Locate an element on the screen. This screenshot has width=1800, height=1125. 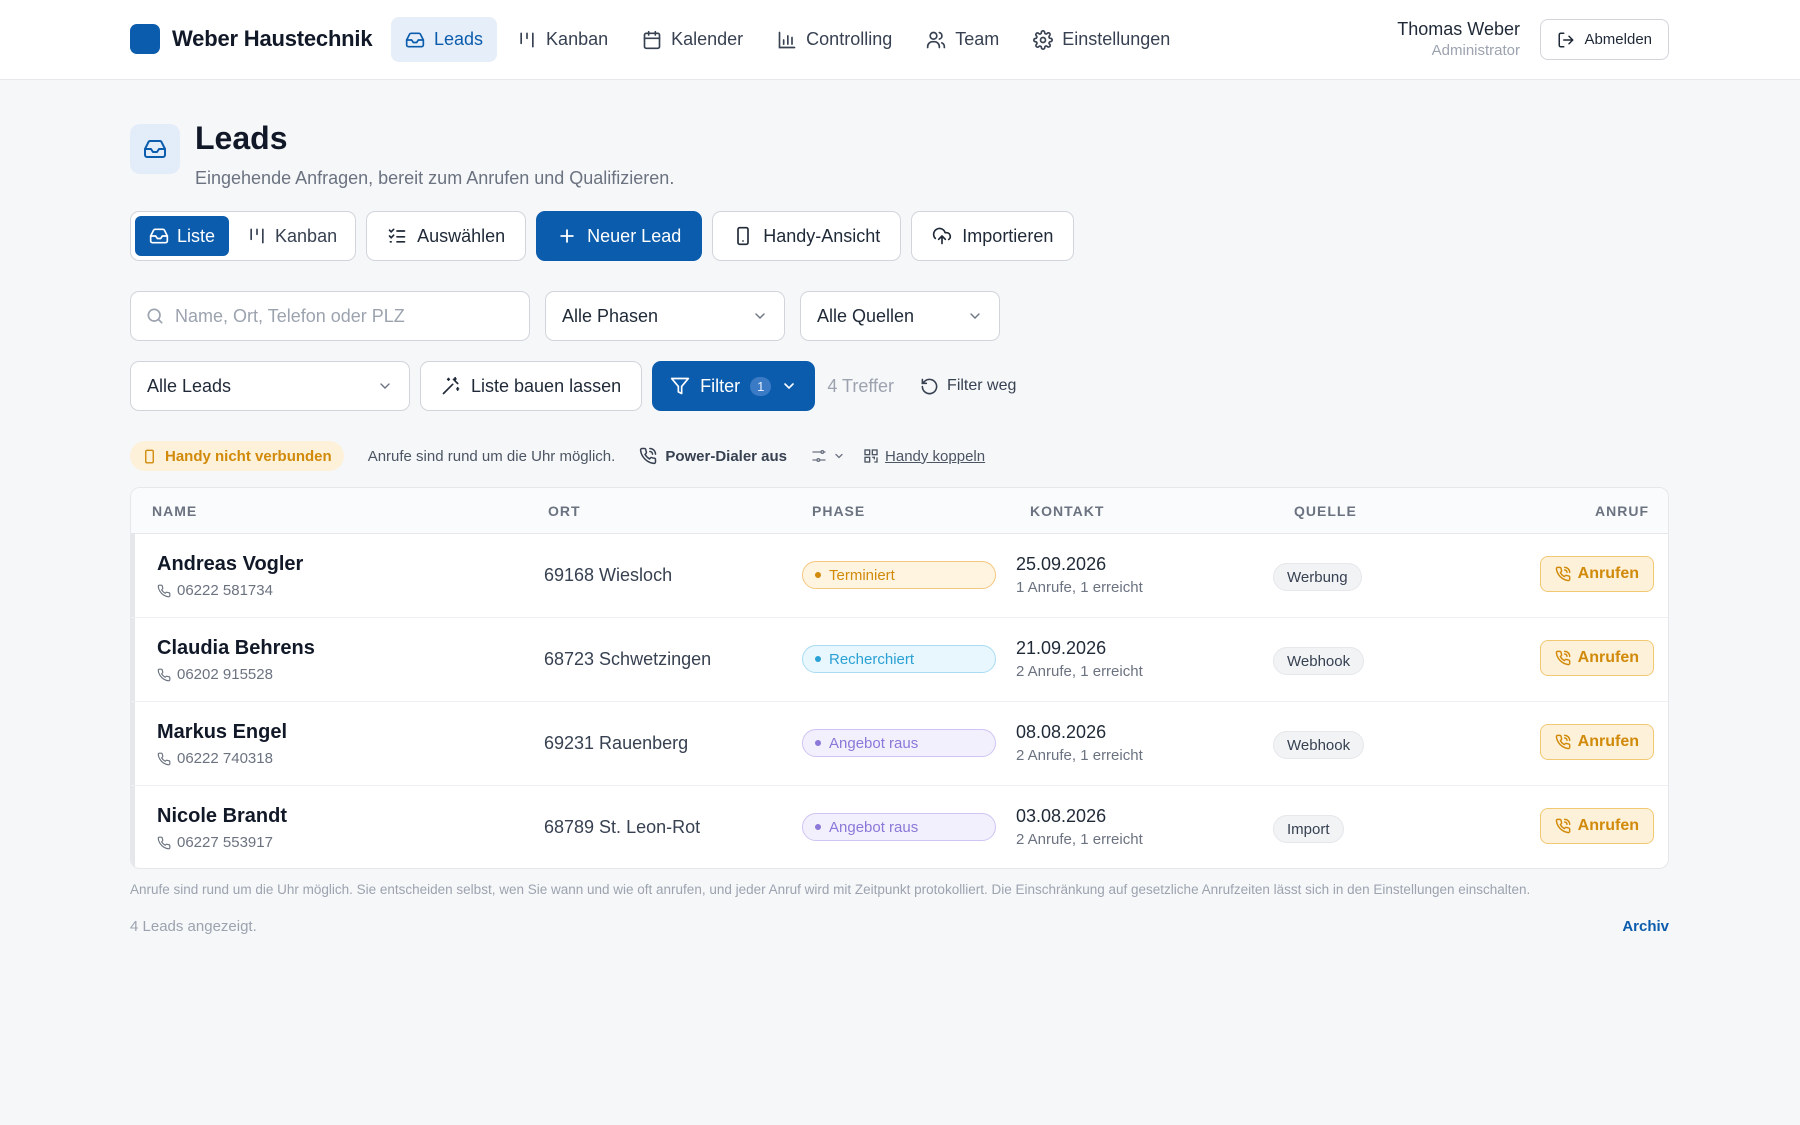
source-select: Alle Quellen is located at coordinates (900, 316).